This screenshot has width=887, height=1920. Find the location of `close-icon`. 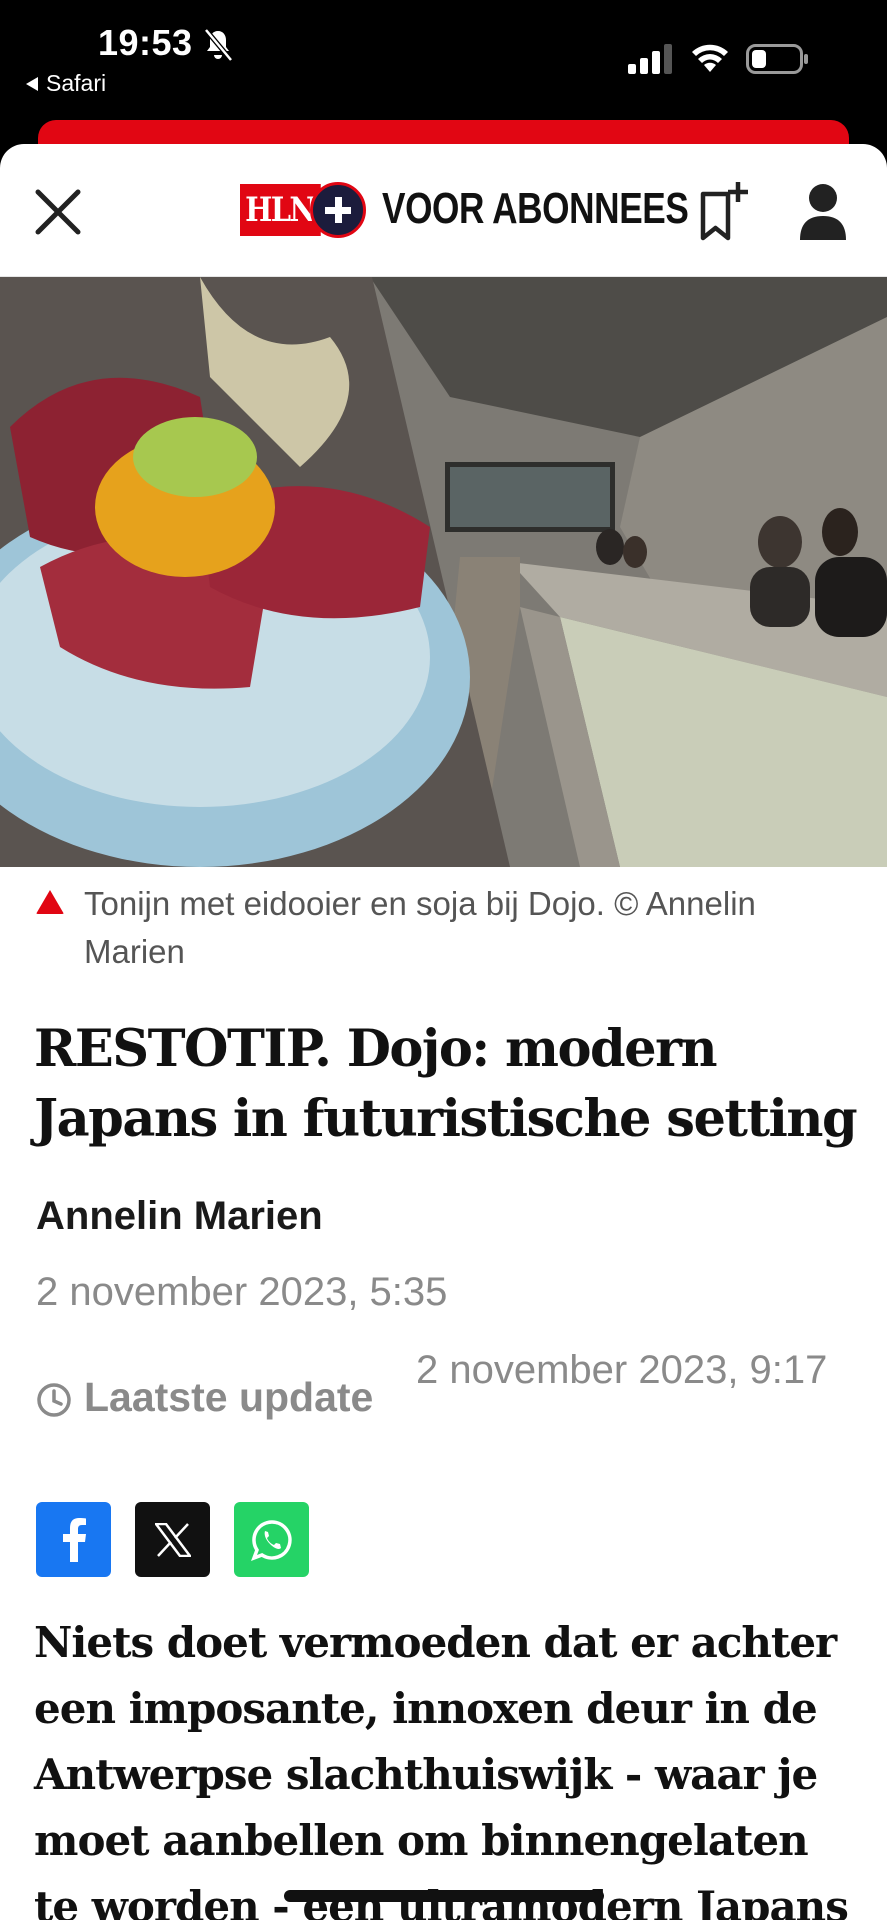

close-icon is located at coordinates (58, 212).